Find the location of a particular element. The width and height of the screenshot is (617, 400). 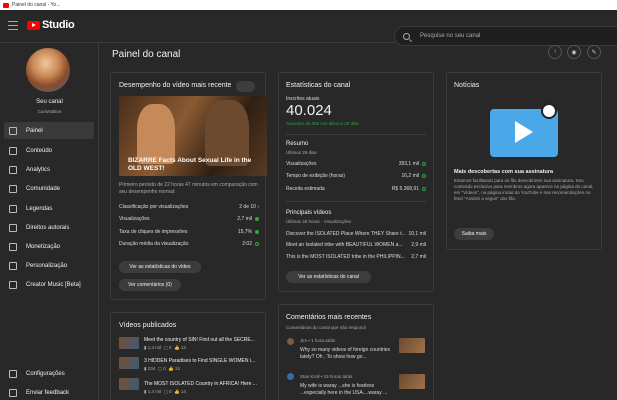

summary-row: Receita estimada R$ 5.368,91 is located at coordinates (356, 189).